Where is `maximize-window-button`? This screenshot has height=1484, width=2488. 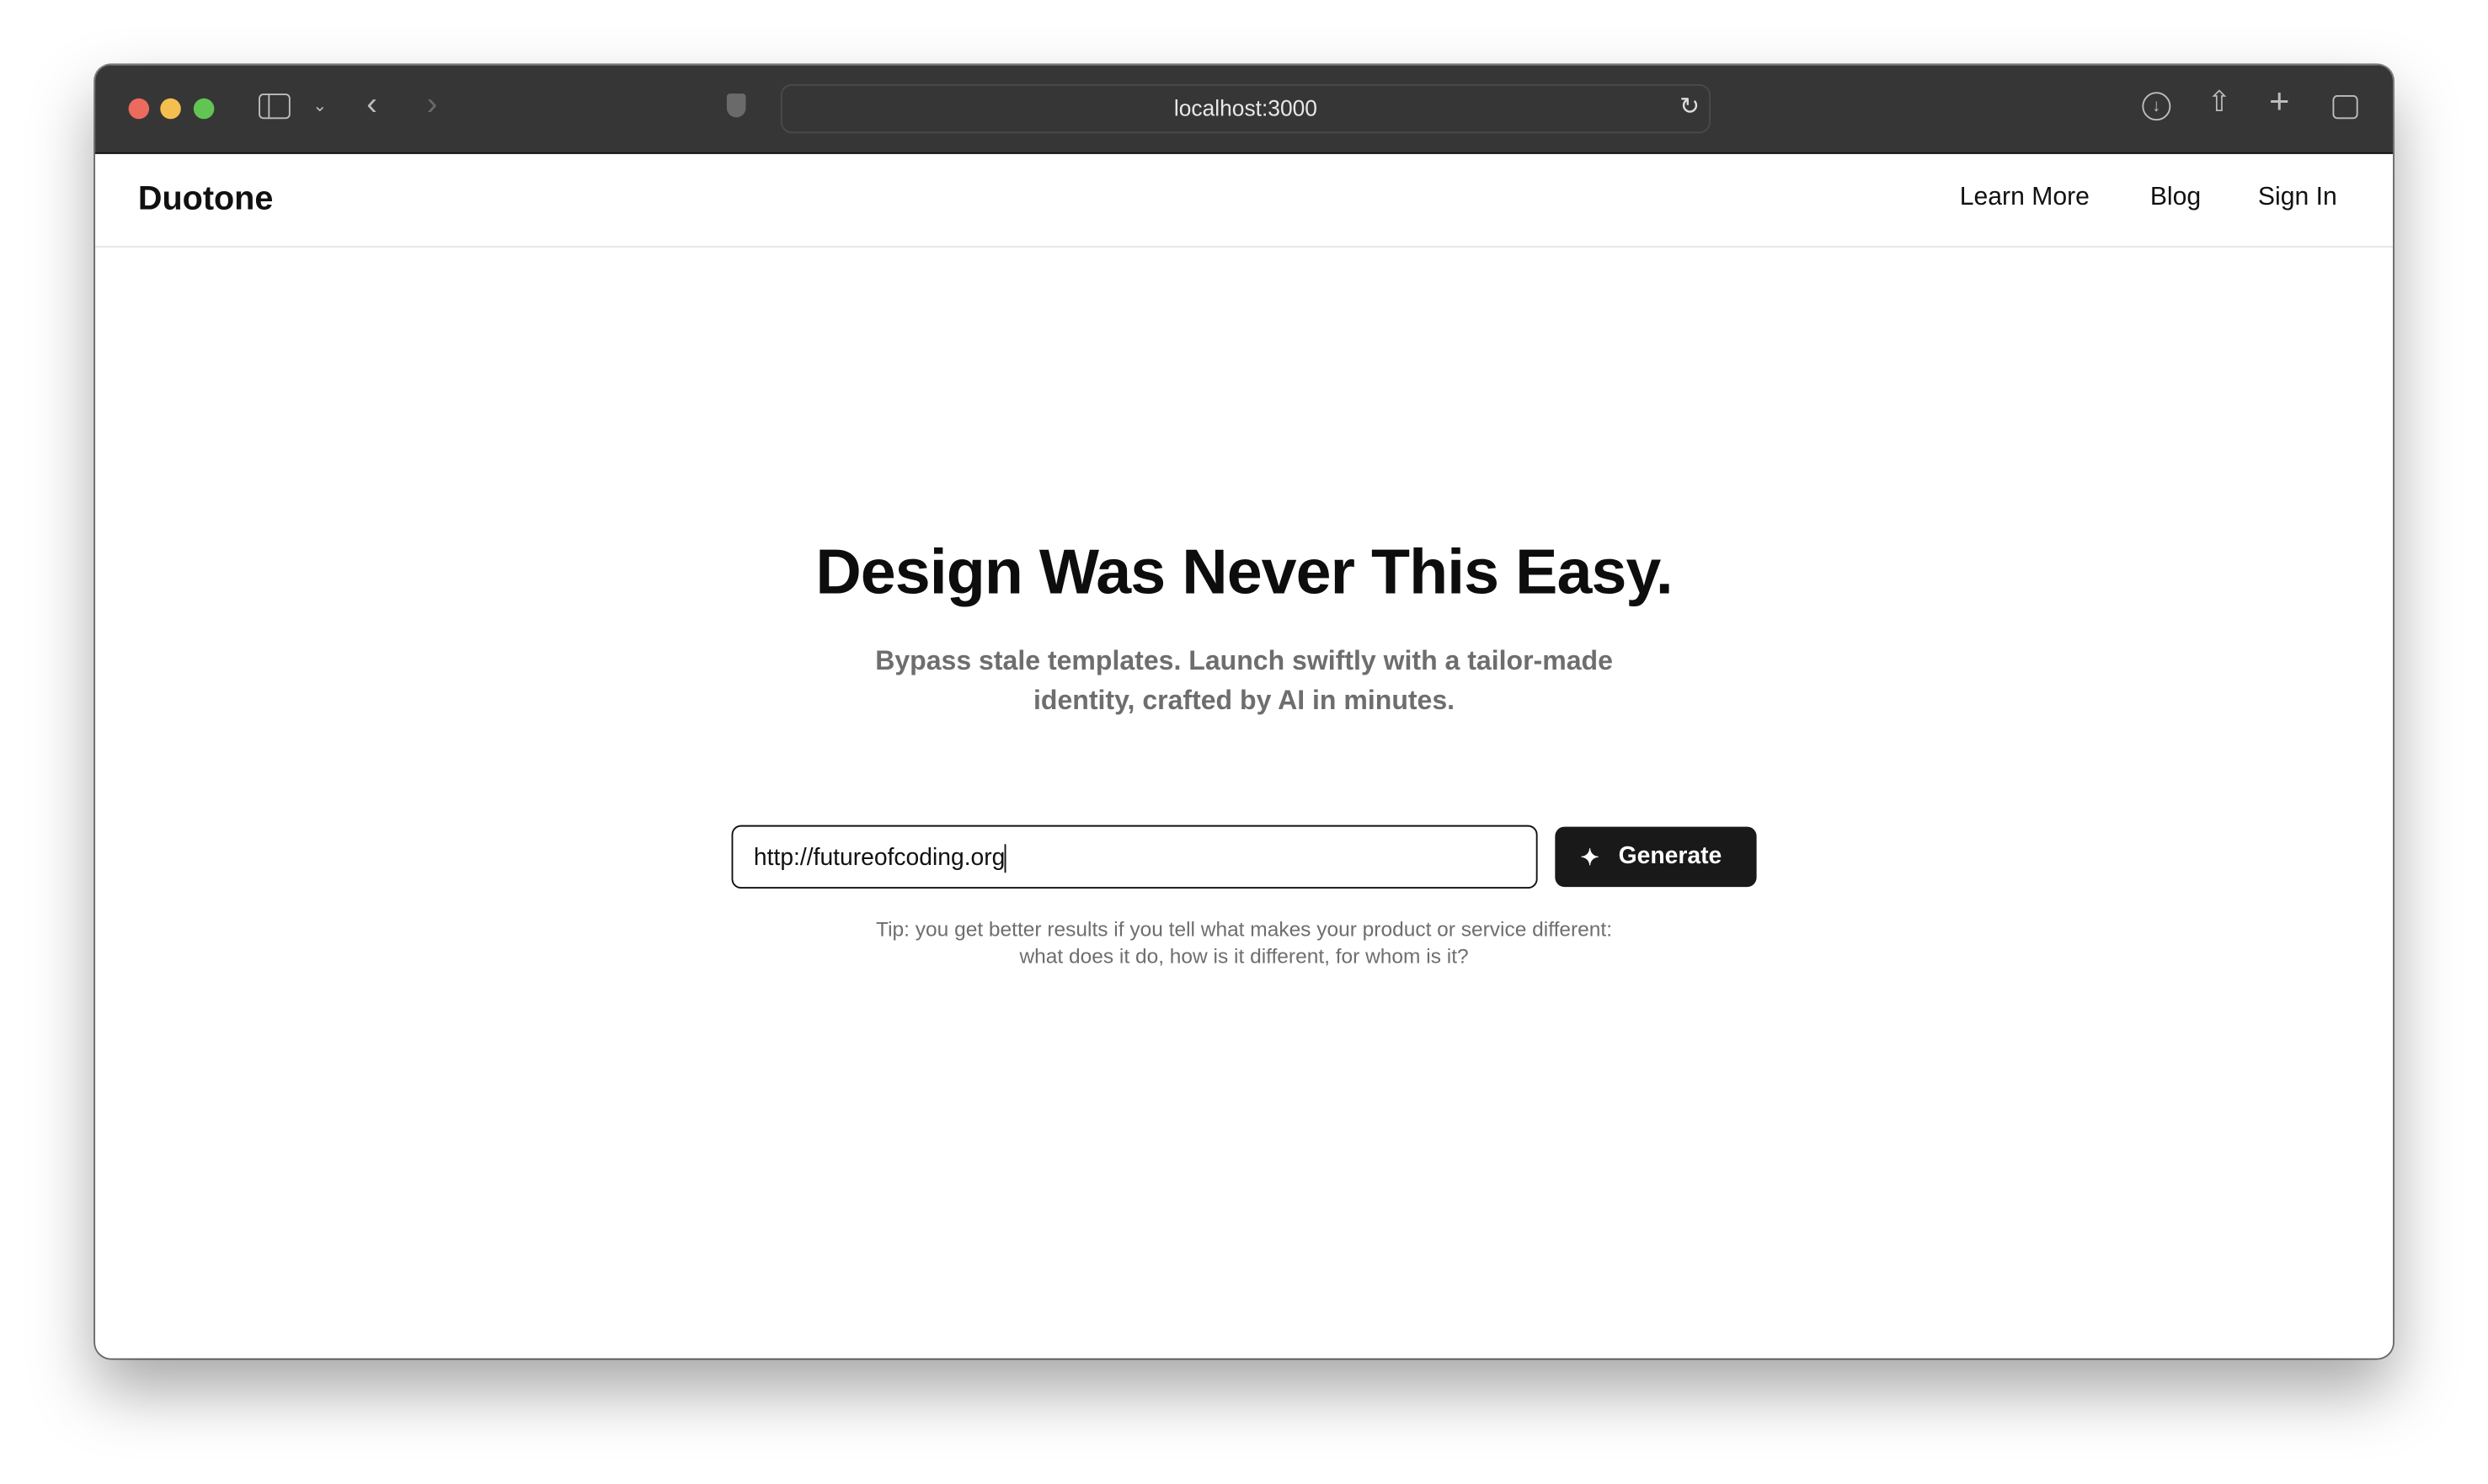 maximize-window-button is located at coordinates (204, 109).